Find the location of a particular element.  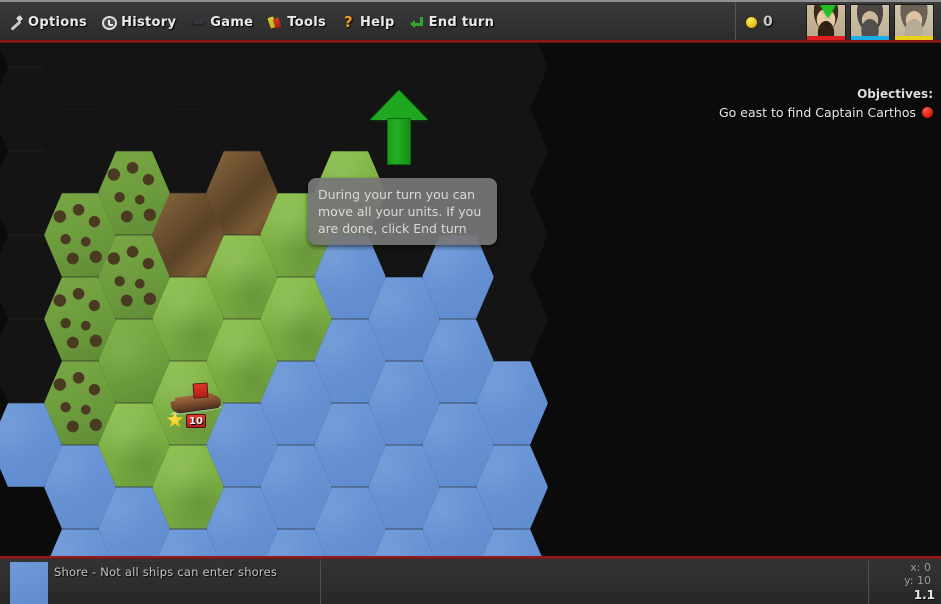

menu-item-end-turn: End turn is located at coordinates (454, 22).